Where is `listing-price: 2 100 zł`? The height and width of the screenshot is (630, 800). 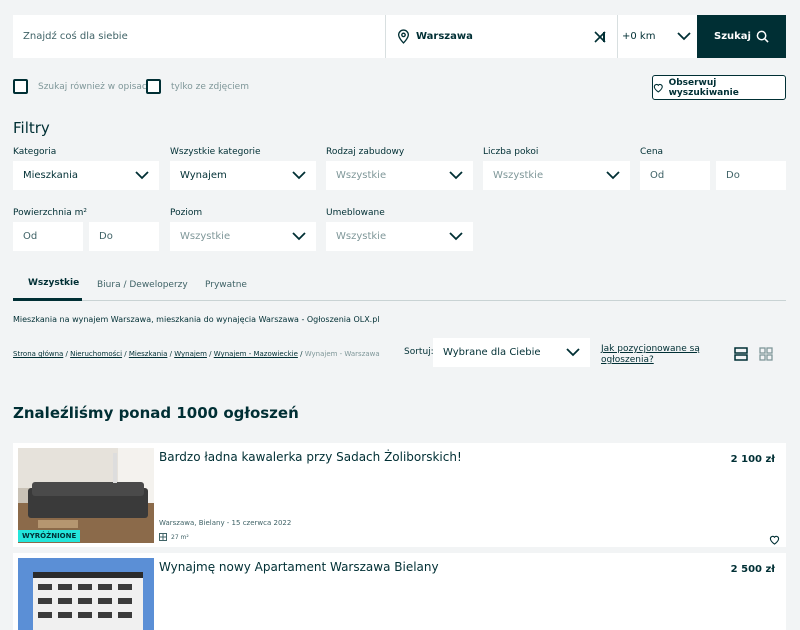 listing-price: 2 100 zł is located at coordinates (752, 459).